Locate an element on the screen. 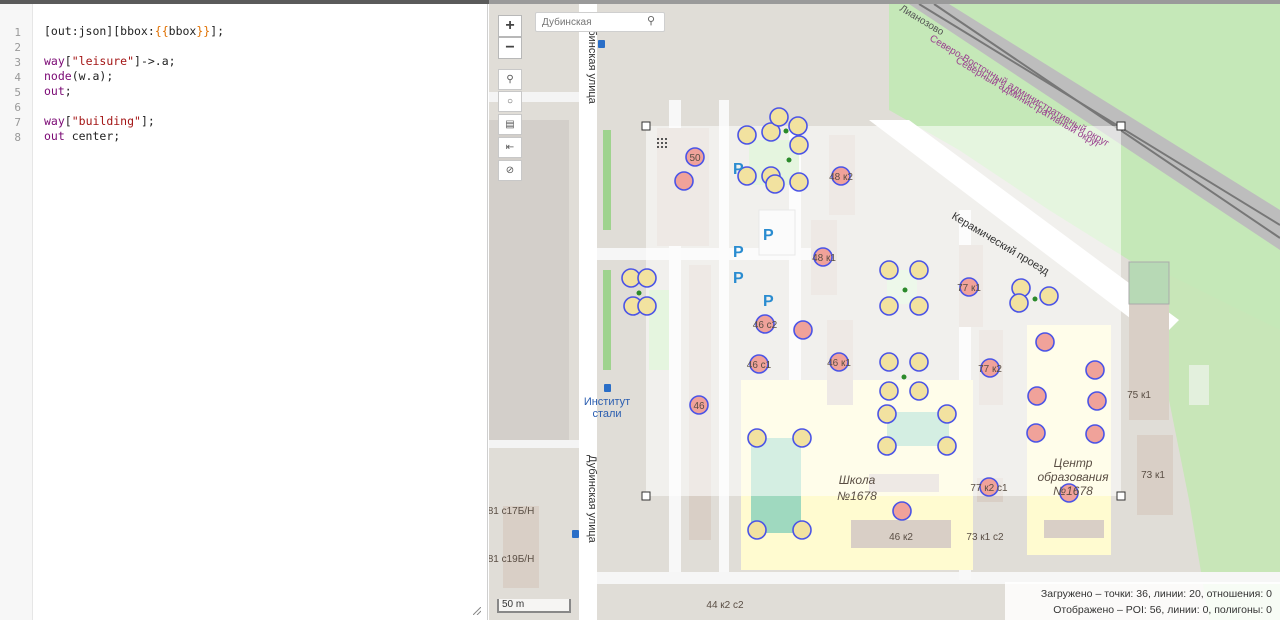  svg-text: Институт is located at coordinates (607, 402).